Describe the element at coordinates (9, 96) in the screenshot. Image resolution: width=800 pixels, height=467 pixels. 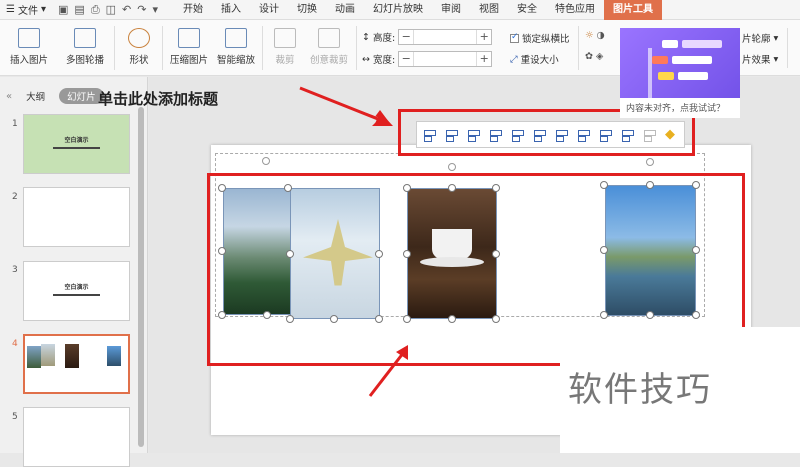
I see `collapse-icon: «` at that location.